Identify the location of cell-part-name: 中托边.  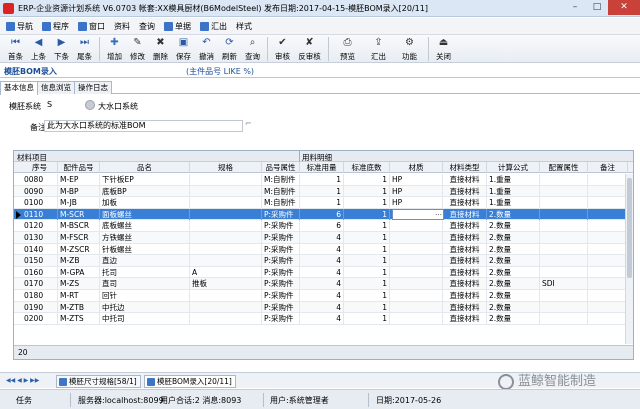
(145, 307).